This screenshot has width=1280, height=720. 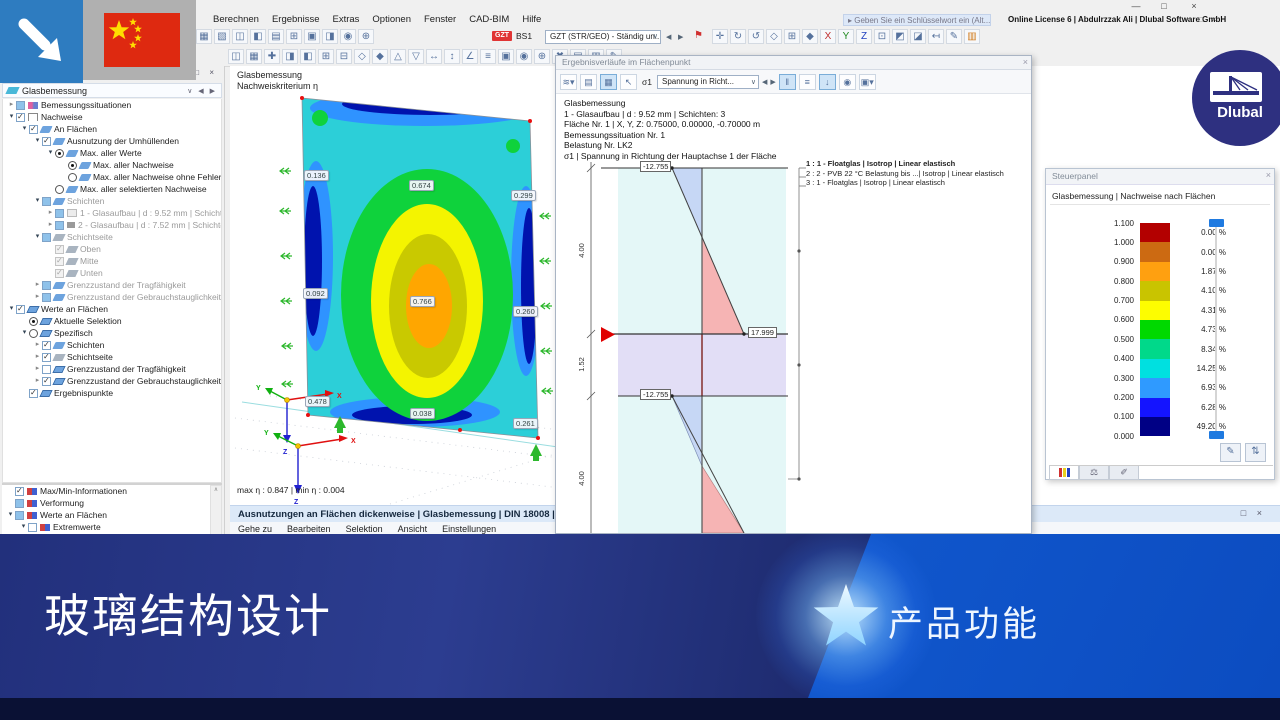 What do you see at coordinates (440, 20) in the screenshot?
I see `menu-item: Fenster` at bounding box center [440, 20].